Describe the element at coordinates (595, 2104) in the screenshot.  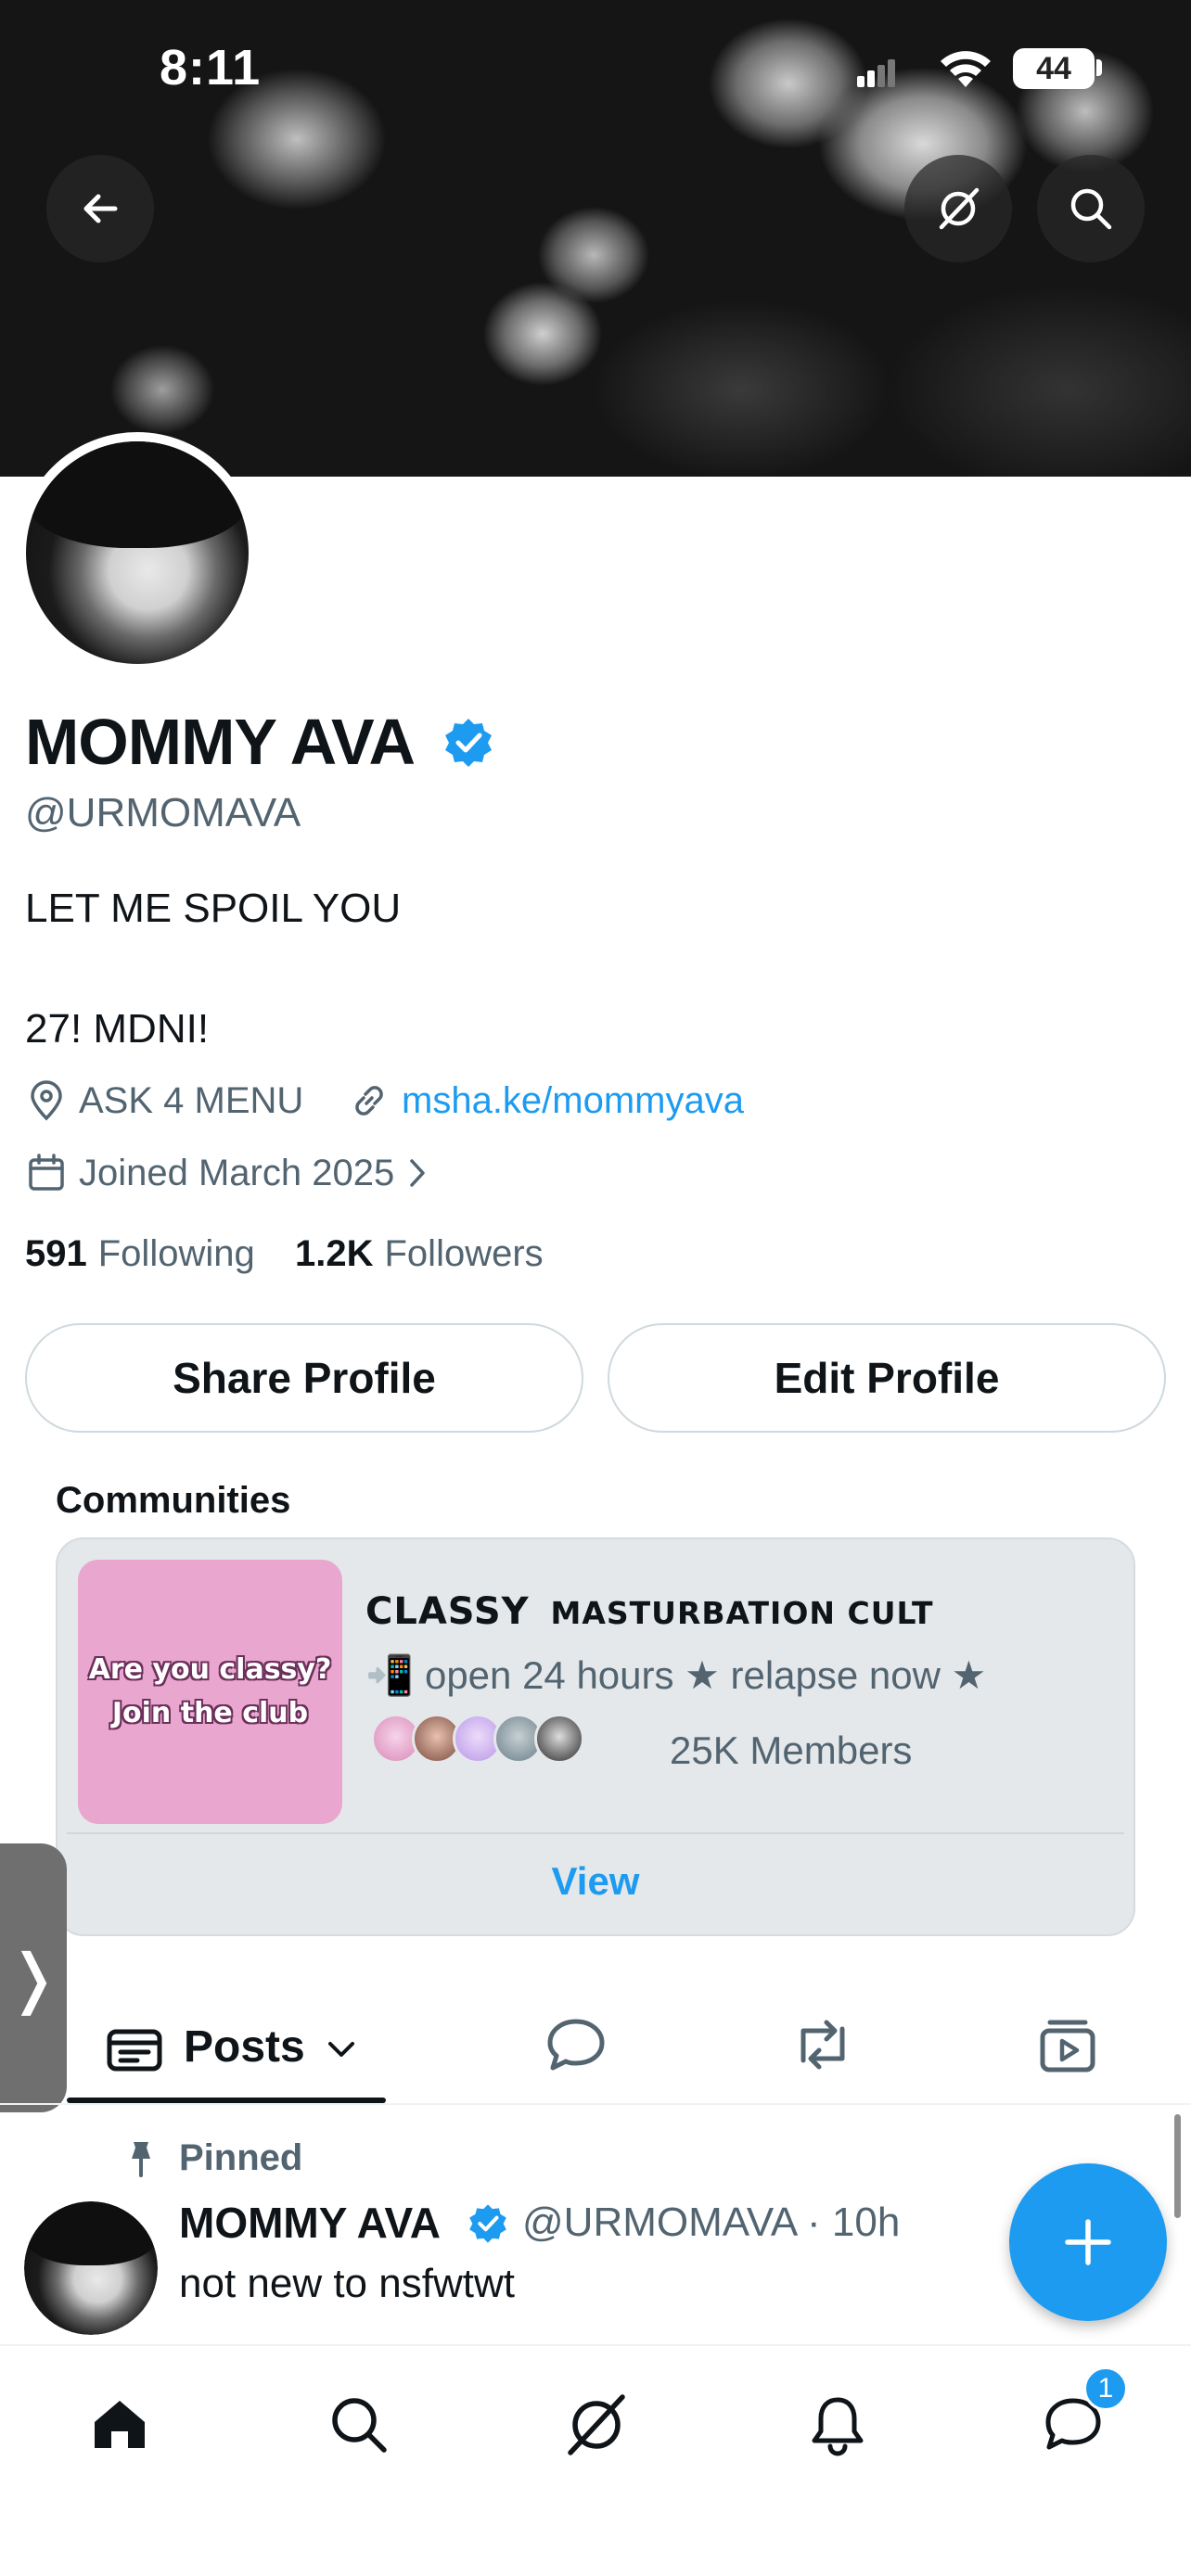
I see `tabs-divider` at that location.